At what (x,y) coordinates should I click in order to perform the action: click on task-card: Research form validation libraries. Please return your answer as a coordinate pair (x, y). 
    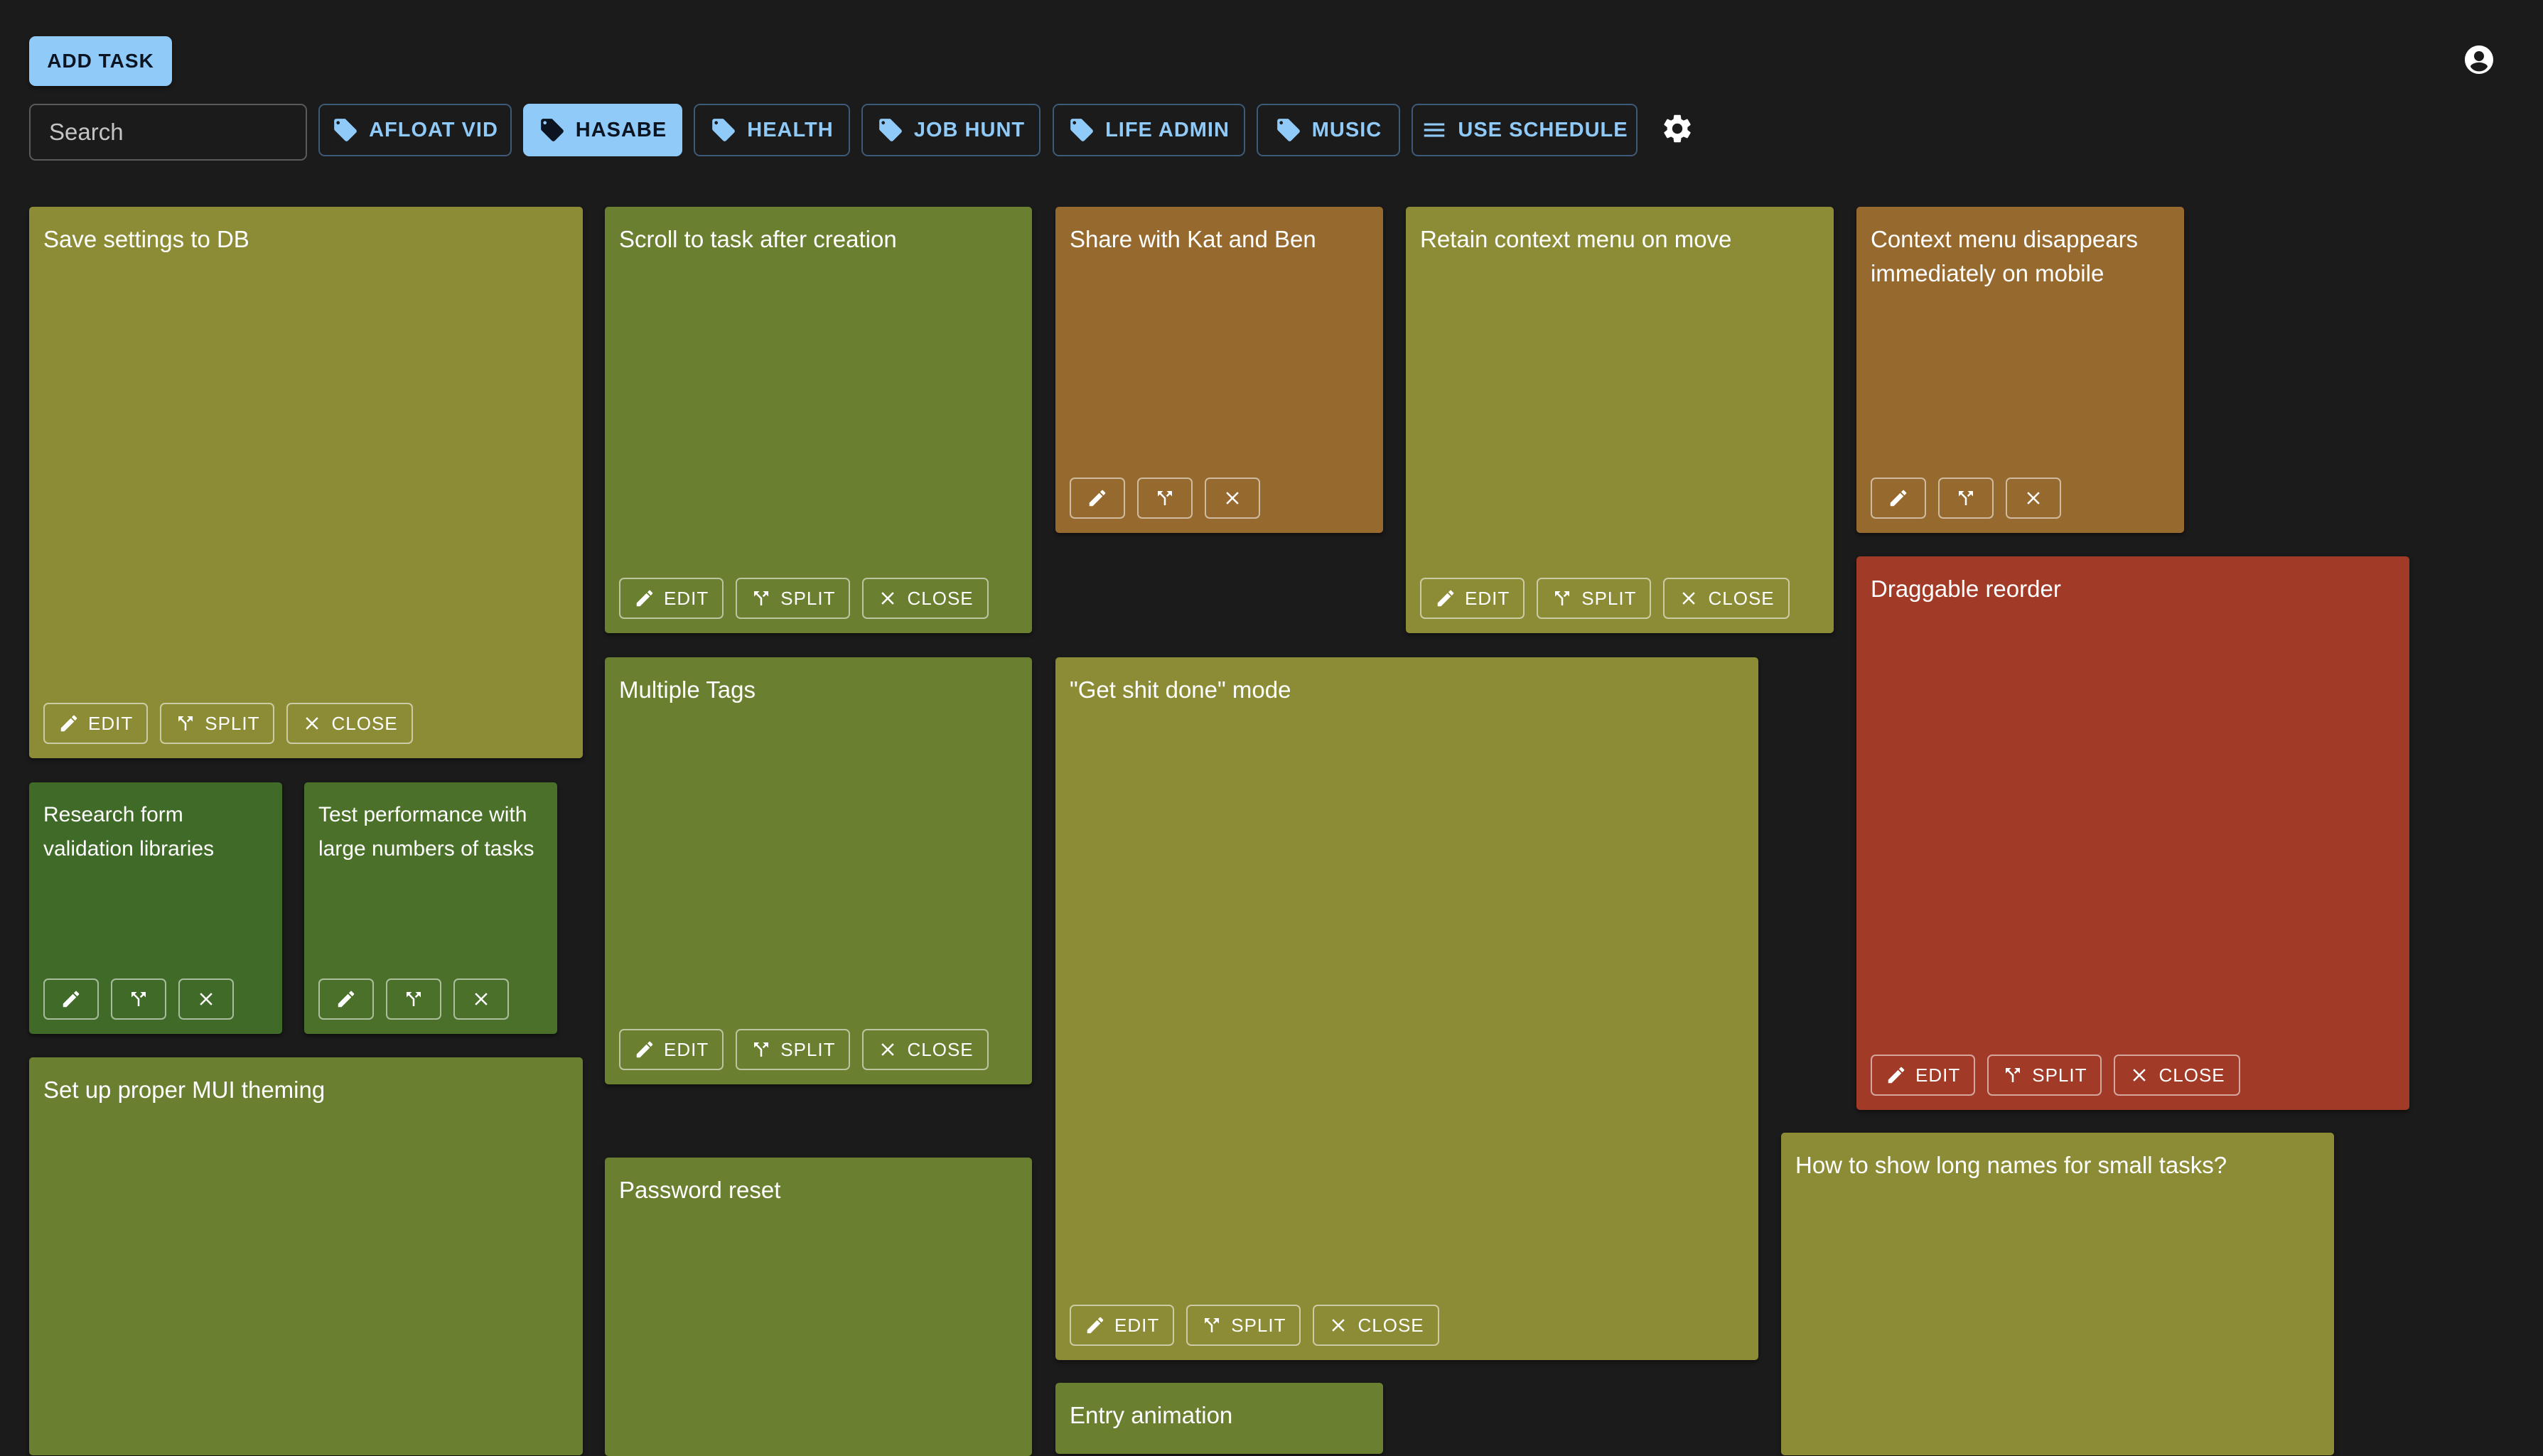
    Looking at the image, I should click on (155, 908).